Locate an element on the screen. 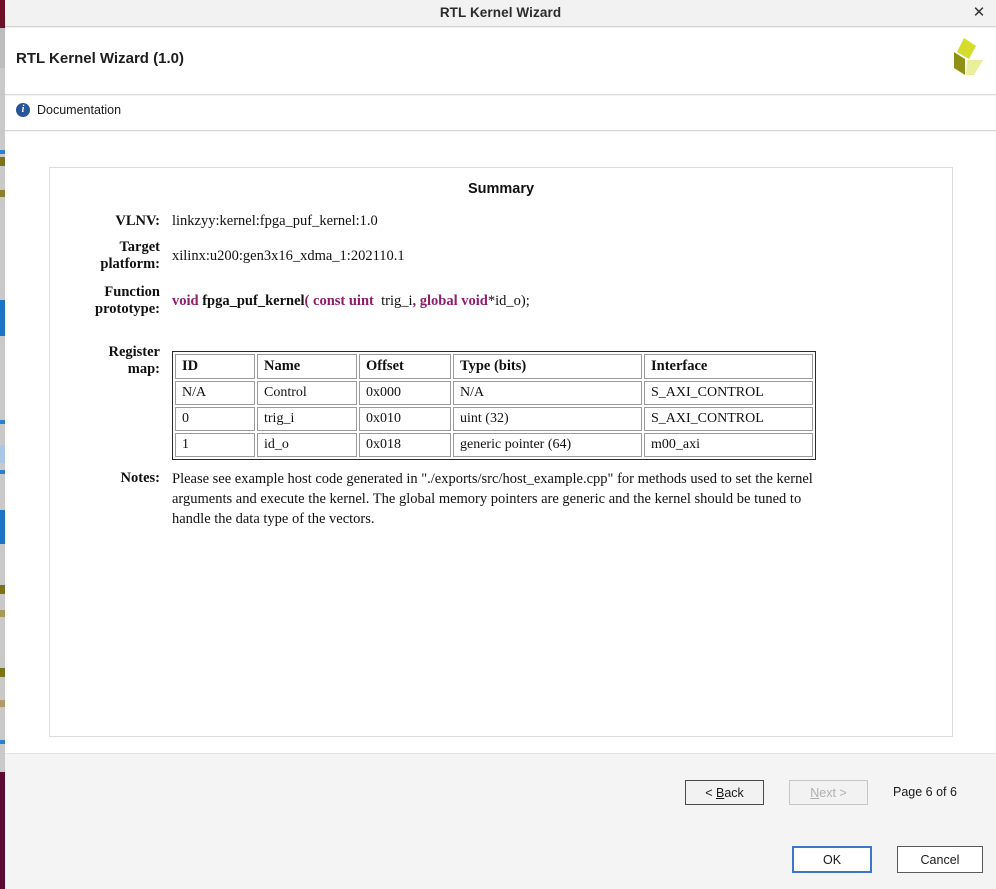 The height and width of the screenshot is (889, 996). cell-offset: 0x018 is located at coordinates (405, 445).